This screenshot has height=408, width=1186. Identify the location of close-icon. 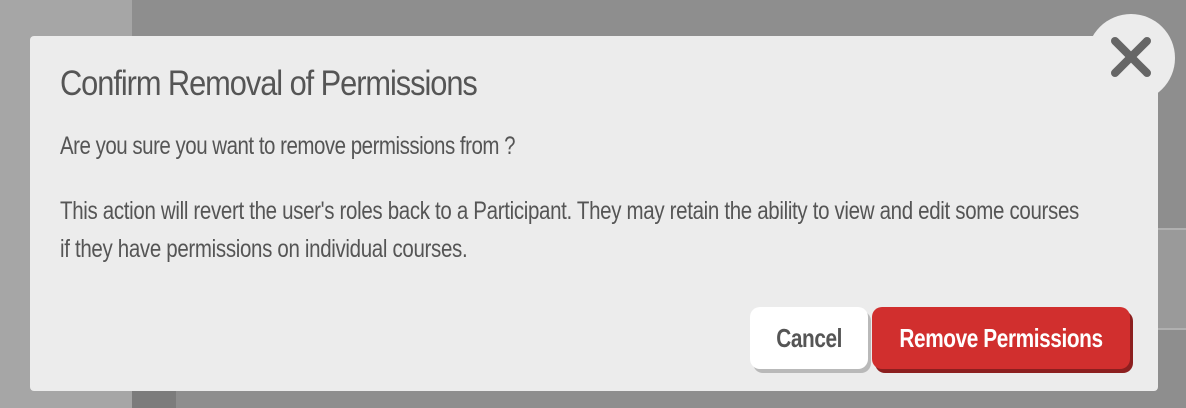
(1131, 57).